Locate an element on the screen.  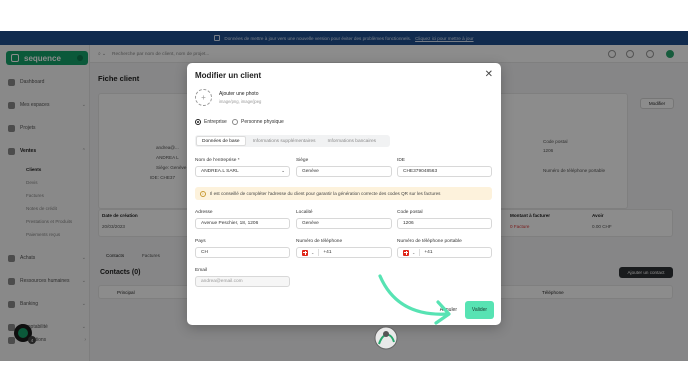
phone-value: +41 is located at coordinates (327, 252).